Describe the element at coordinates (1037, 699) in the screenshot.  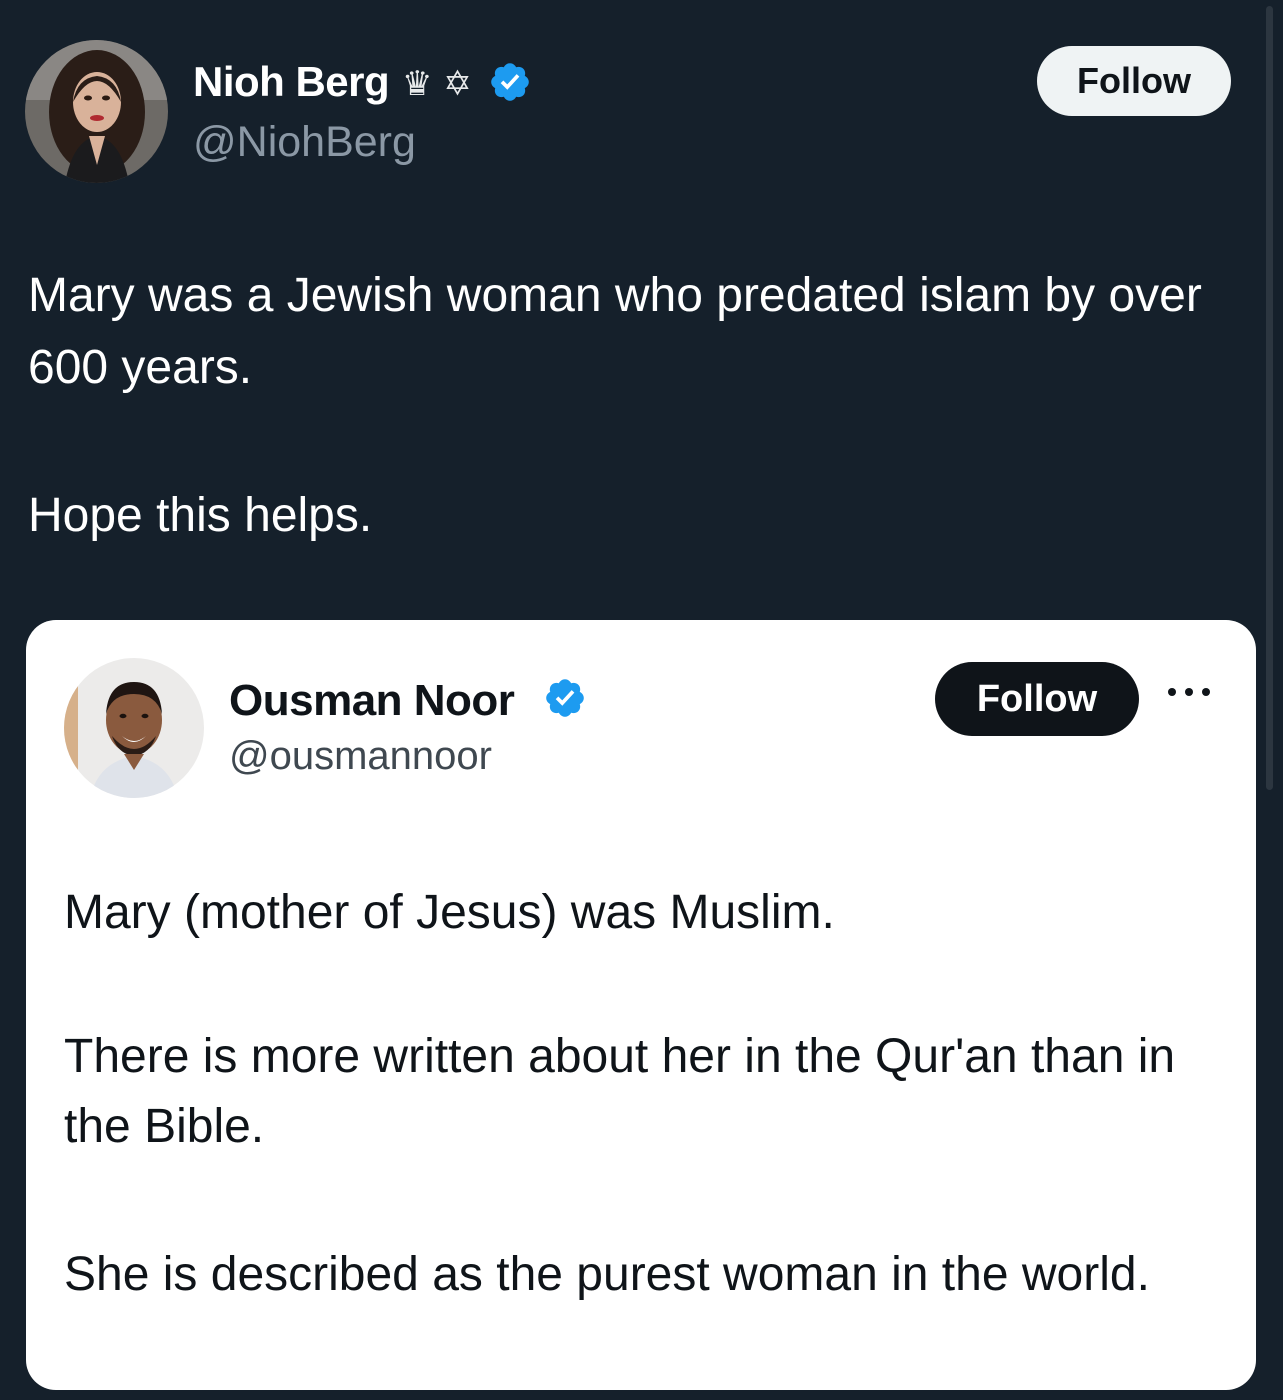
I see `quoted-follow-button: Follow` at that location.